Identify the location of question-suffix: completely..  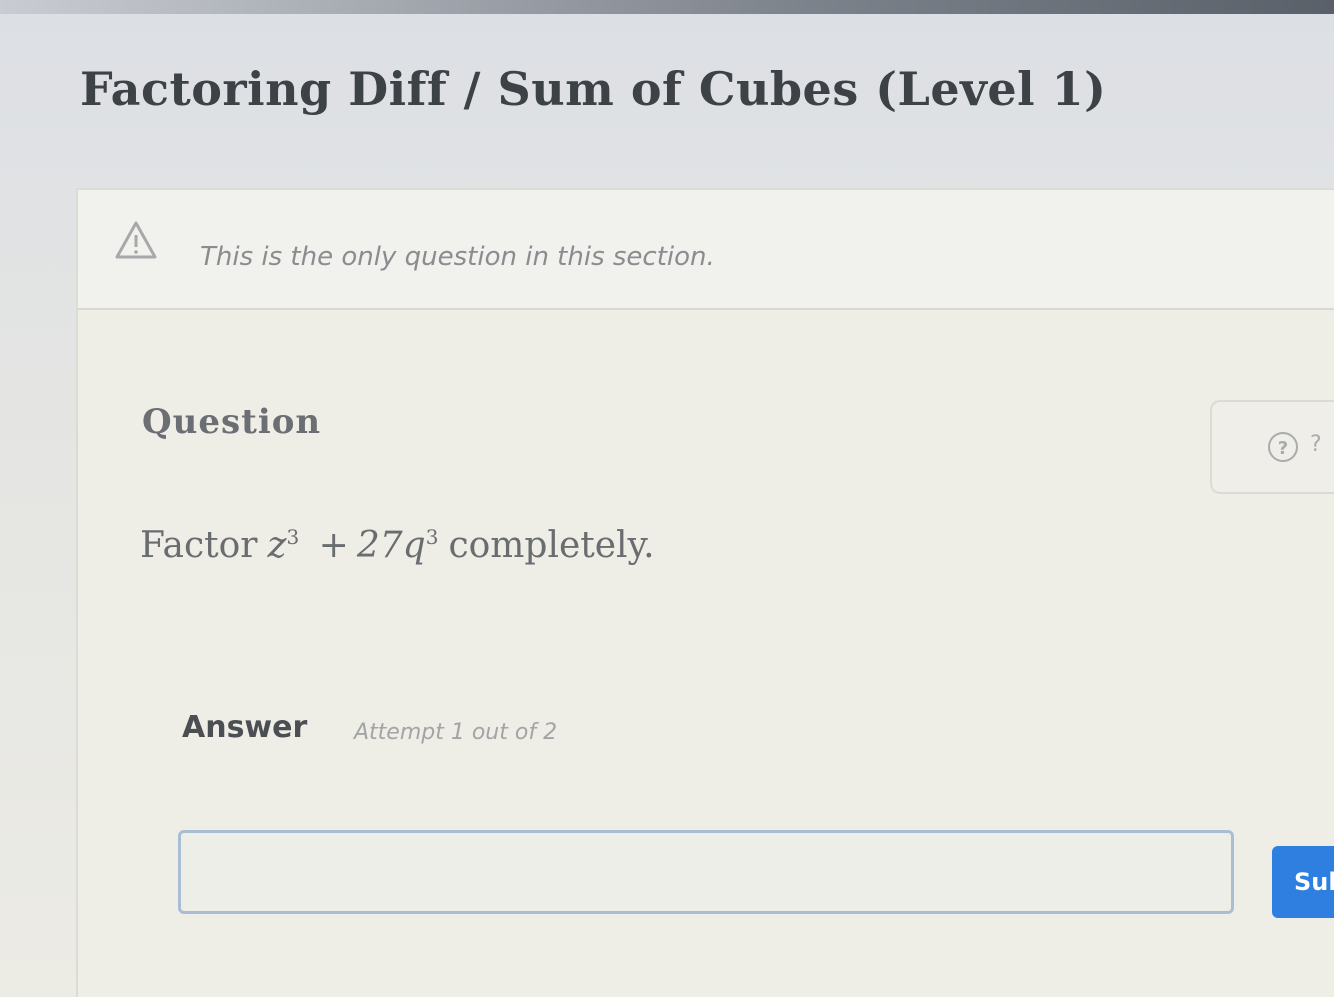
(551, 545).